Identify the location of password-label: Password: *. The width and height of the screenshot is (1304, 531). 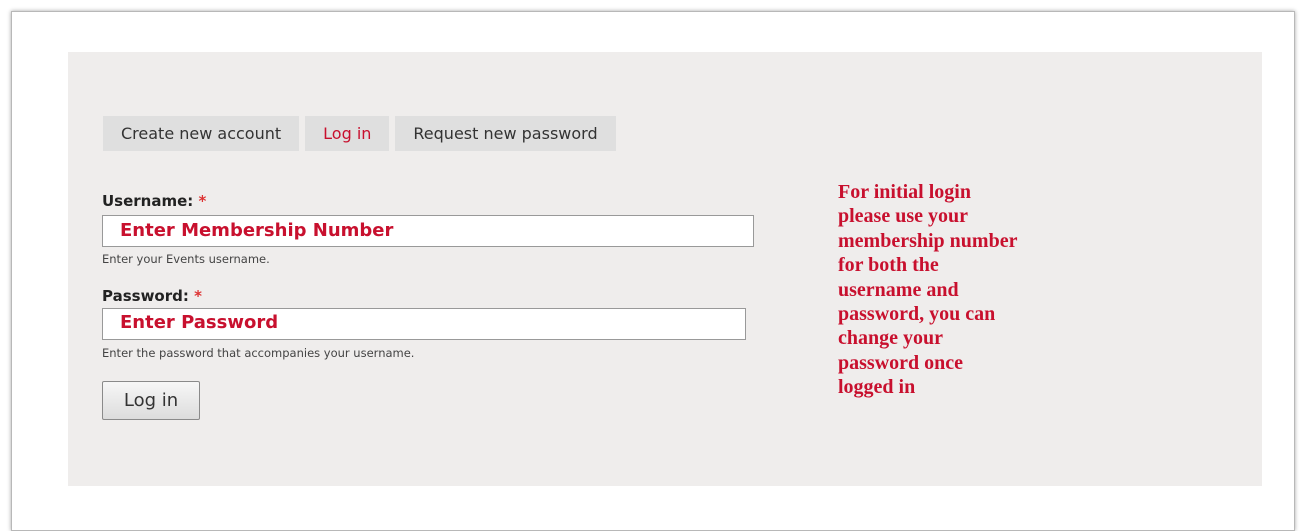
(152, 296).